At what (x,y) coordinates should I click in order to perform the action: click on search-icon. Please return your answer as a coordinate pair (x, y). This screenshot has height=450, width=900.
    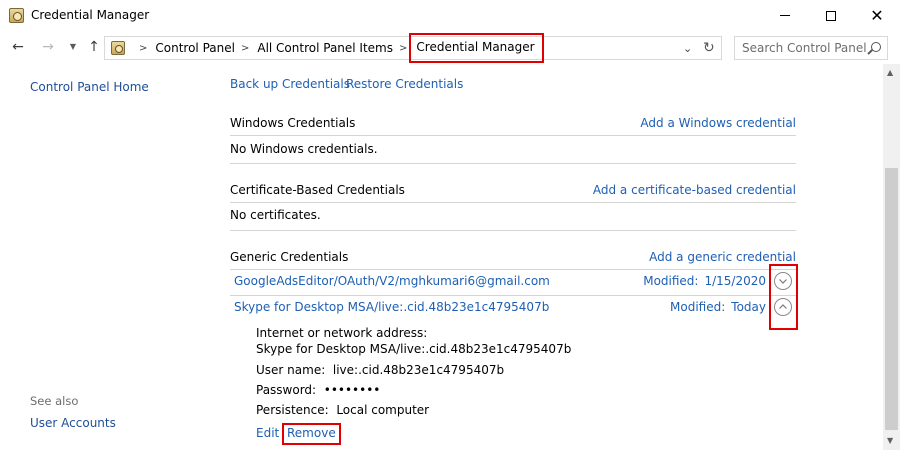
    Looking at the image, I should click on (876, 47).